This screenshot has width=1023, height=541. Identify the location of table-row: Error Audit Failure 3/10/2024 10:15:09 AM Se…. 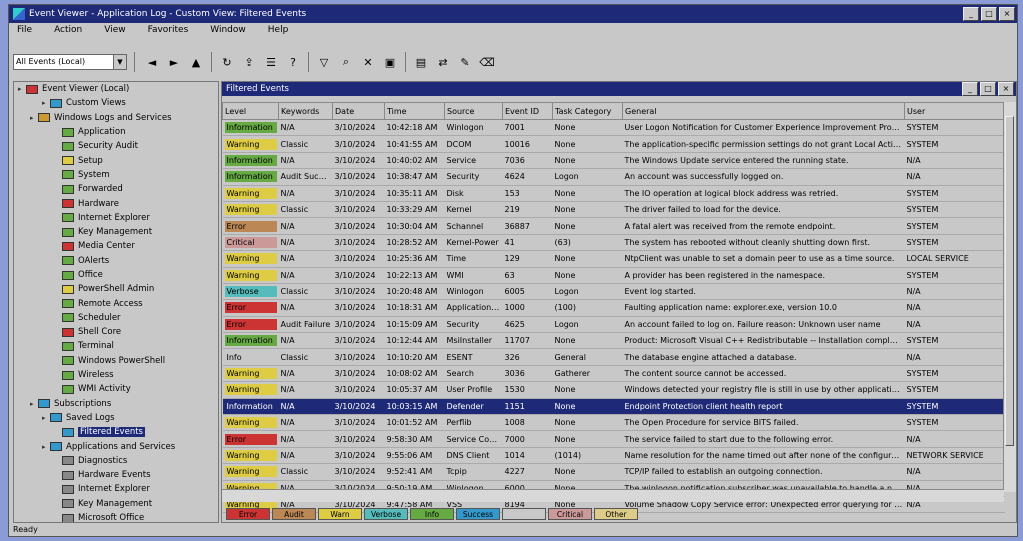
(613, 325).